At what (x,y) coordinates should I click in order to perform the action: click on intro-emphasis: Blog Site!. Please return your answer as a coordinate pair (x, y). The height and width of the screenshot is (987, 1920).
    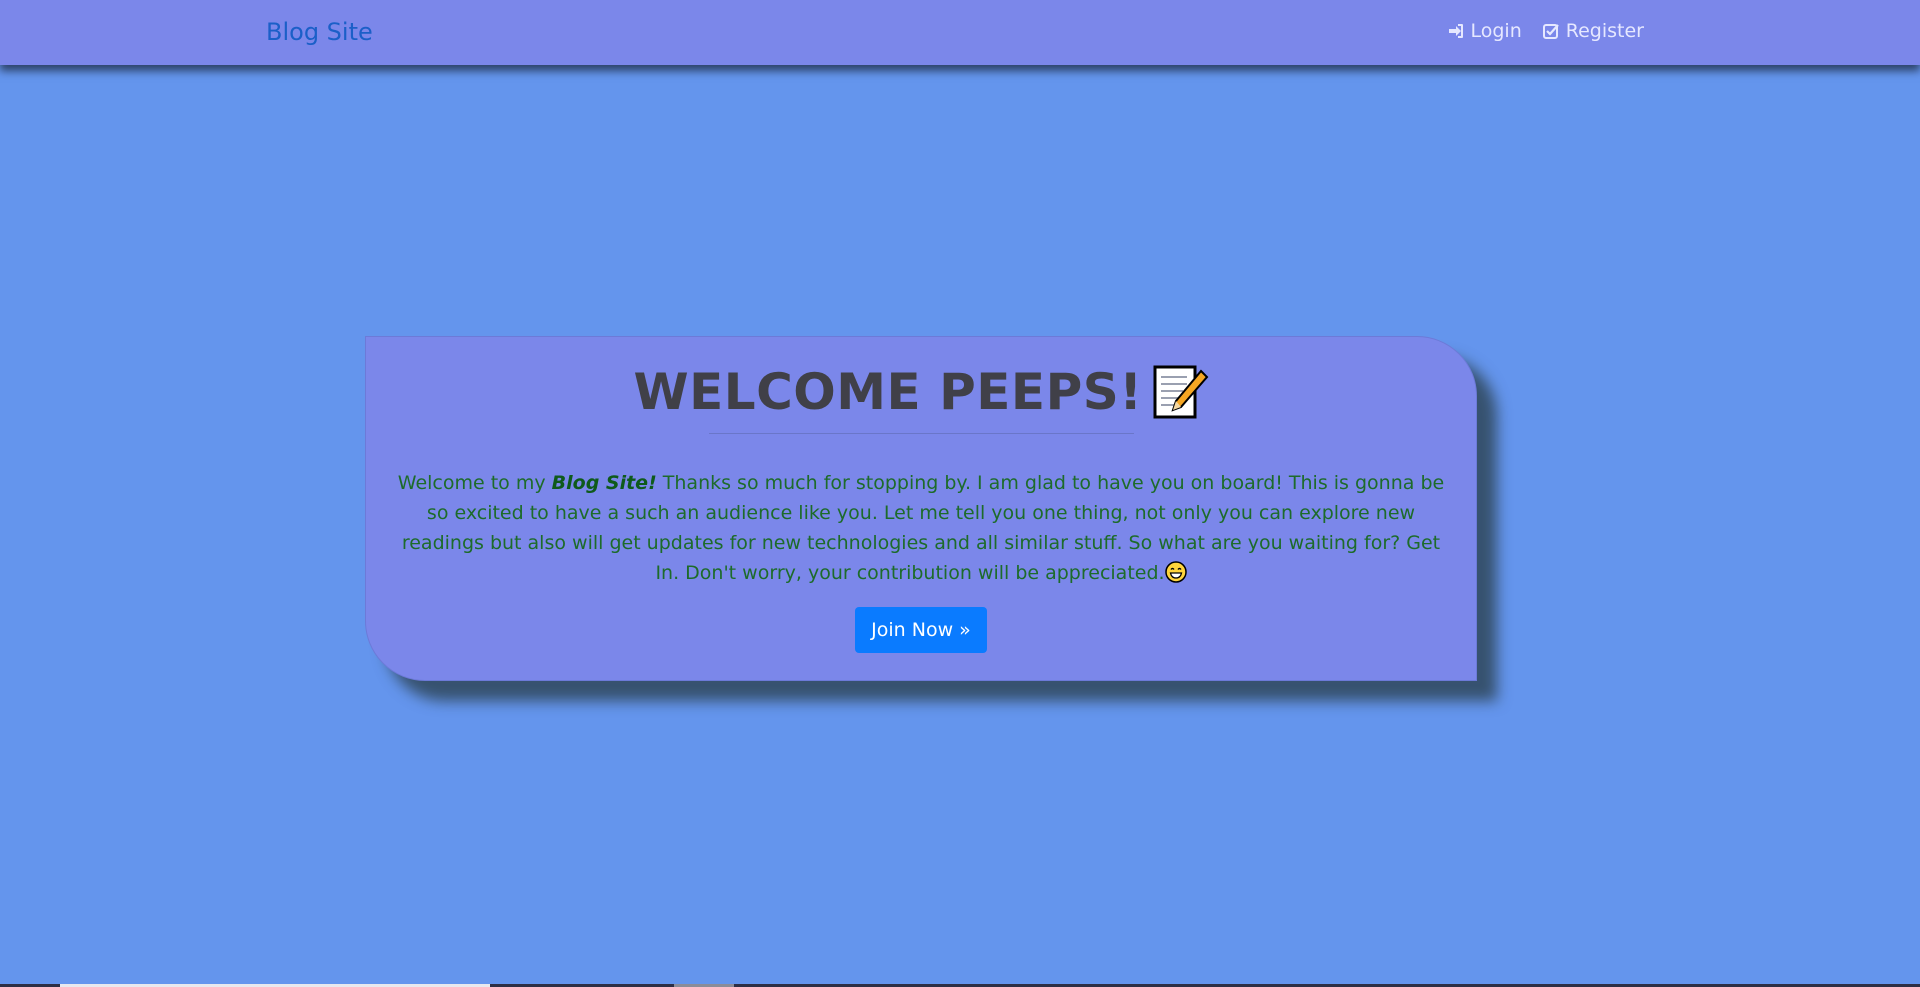
    Looking at the image, I should click on (604, 483).